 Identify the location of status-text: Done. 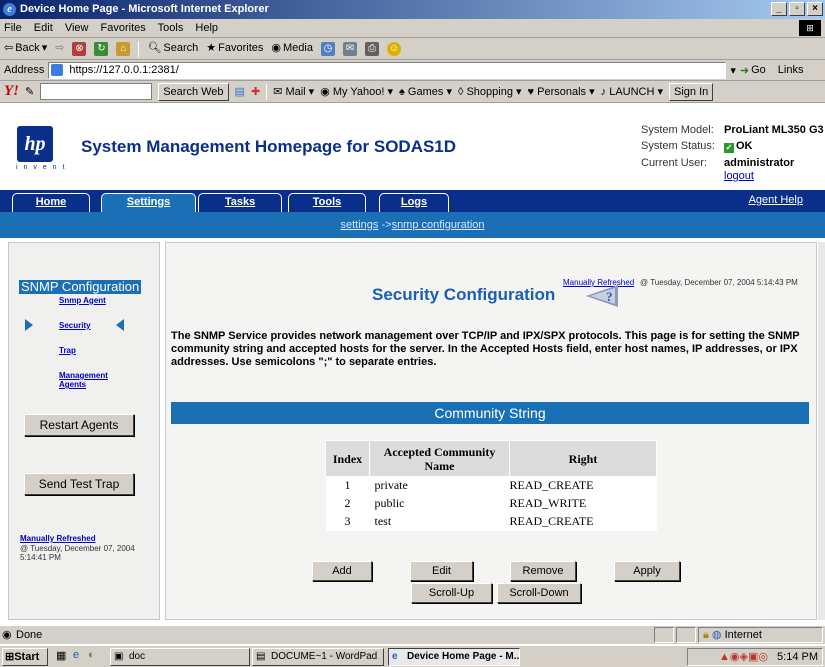
(29, 635).